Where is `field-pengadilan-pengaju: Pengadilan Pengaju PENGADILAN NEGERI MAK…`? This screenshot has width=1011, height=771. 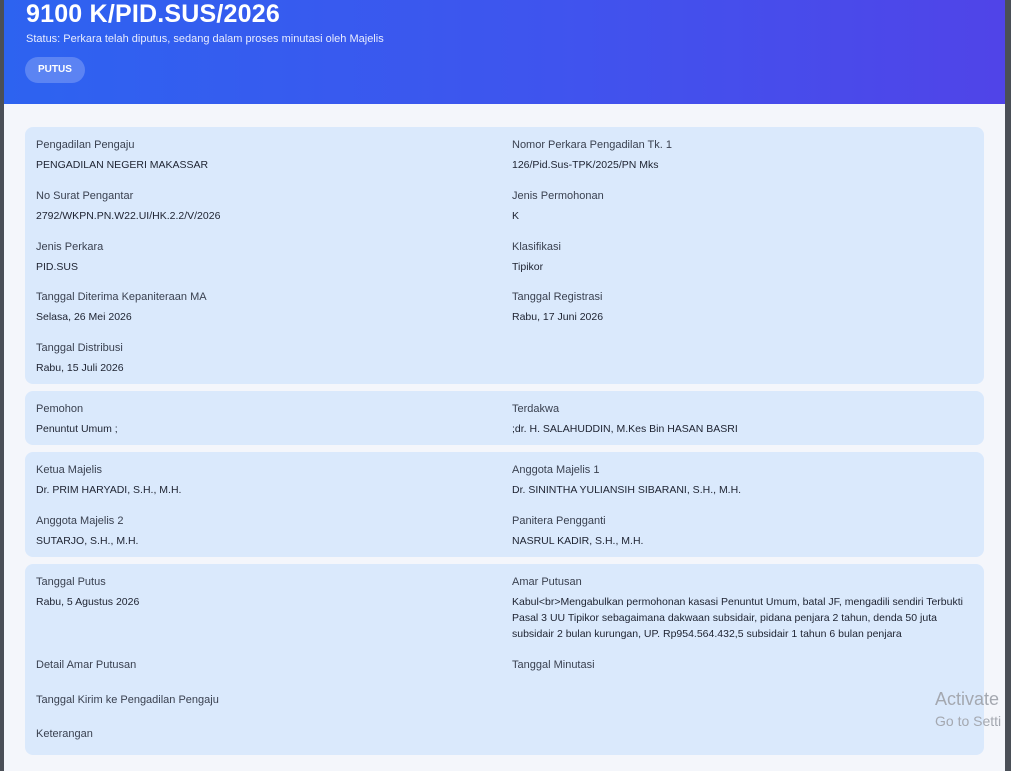
field-pengadilan-pengaju: Pengadilan Pengaju PENGADILAN NEGERI MAK… is located at coordinates (256, 155).